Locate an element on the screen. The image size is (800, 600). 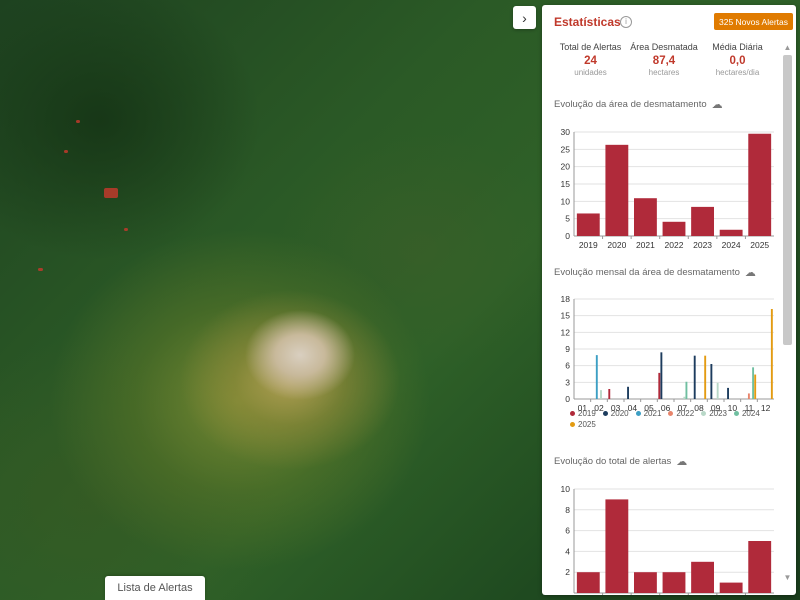
chart-title-text: Evolução do total de alertas is located at coordinates (613, 462).